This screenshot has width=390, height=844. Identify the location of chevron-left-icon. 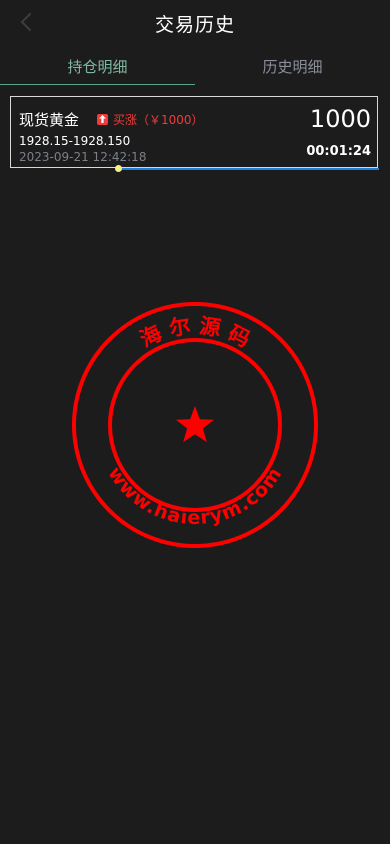
(26, 22).